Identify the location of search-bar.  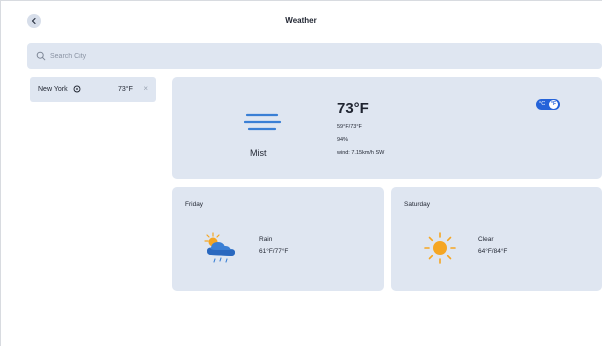
(314, 56).